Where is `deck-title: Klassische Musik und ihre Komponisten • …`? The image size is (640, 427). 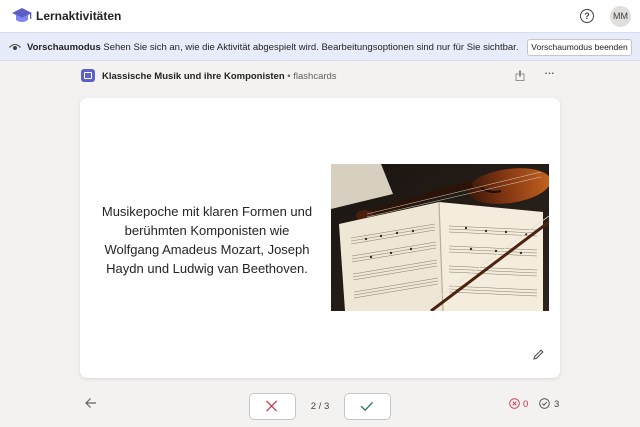 deck-title: Klassische Musik und ihre Komponisten • … is located at coordinates (219, 76).